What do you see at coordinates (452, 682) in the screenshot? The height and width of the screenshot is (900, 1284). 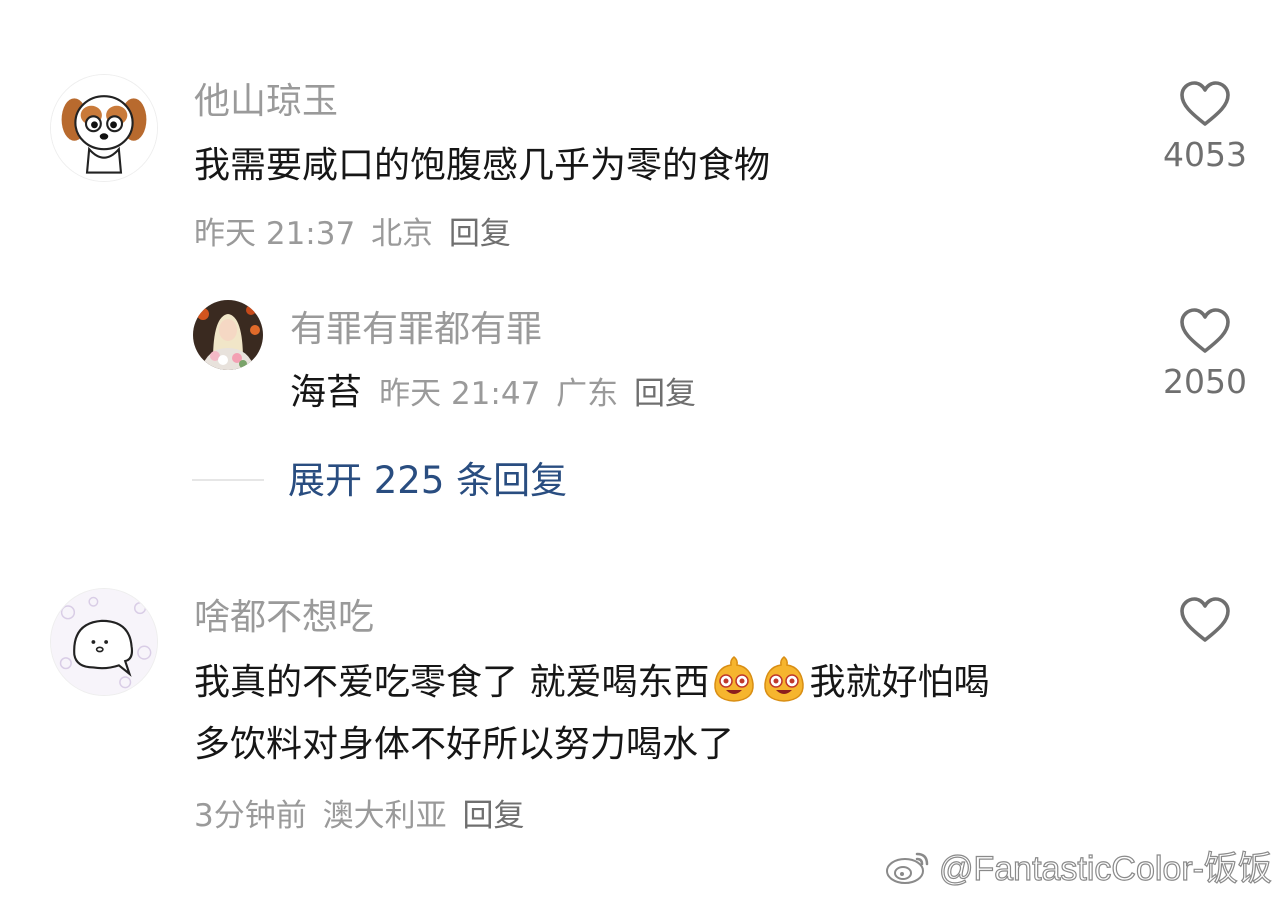 I see `comment-text-part: 我真的不爱吃零食了 就爱喝东西` at bounding box center [452, 682].